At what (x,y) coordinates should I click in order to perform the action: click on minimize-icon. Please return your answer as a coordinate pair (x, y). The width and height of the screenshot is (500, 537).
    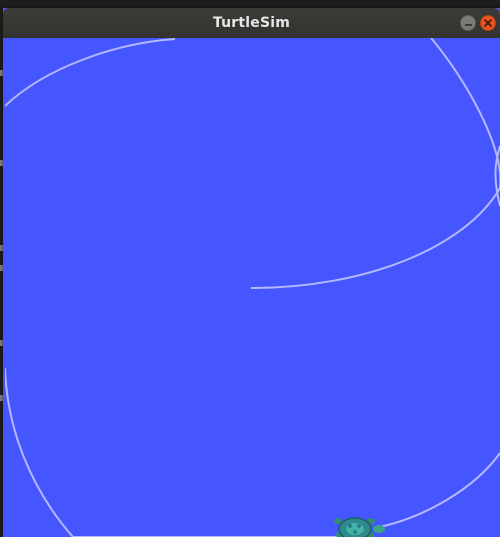
    Looking at the image, I should click on (468, 24).